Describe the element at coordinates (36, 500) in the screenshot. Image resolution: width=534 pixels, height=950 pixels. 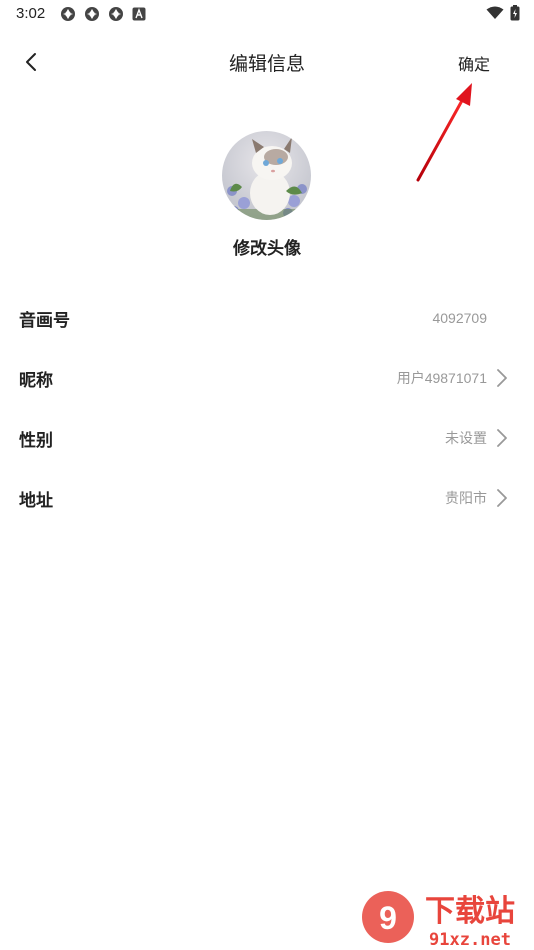
I see `row-label: 地址` at that location.